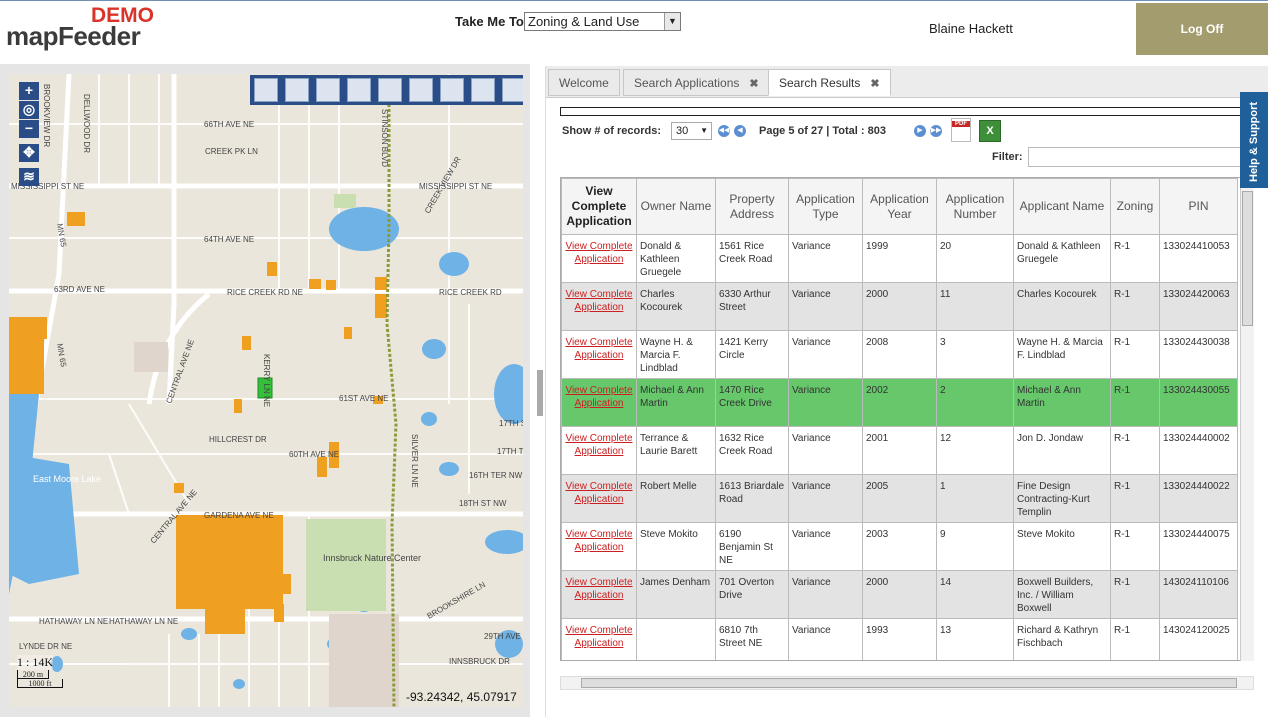 This screenshot has height=717, width=1268. Describe the element at coordinates (297, 90) in the screenshot. I see `ruler-icon` at that location.